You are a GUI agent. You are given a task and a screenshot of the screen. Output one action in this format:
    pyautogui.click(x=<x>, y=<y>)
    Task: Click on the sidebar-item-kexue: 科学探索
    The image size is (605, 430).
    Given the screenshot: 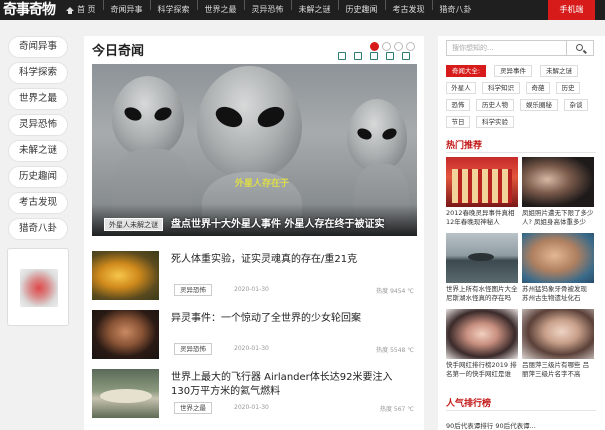 What is the action you would take?
    pyautogui.click(x=38, y=73)
    